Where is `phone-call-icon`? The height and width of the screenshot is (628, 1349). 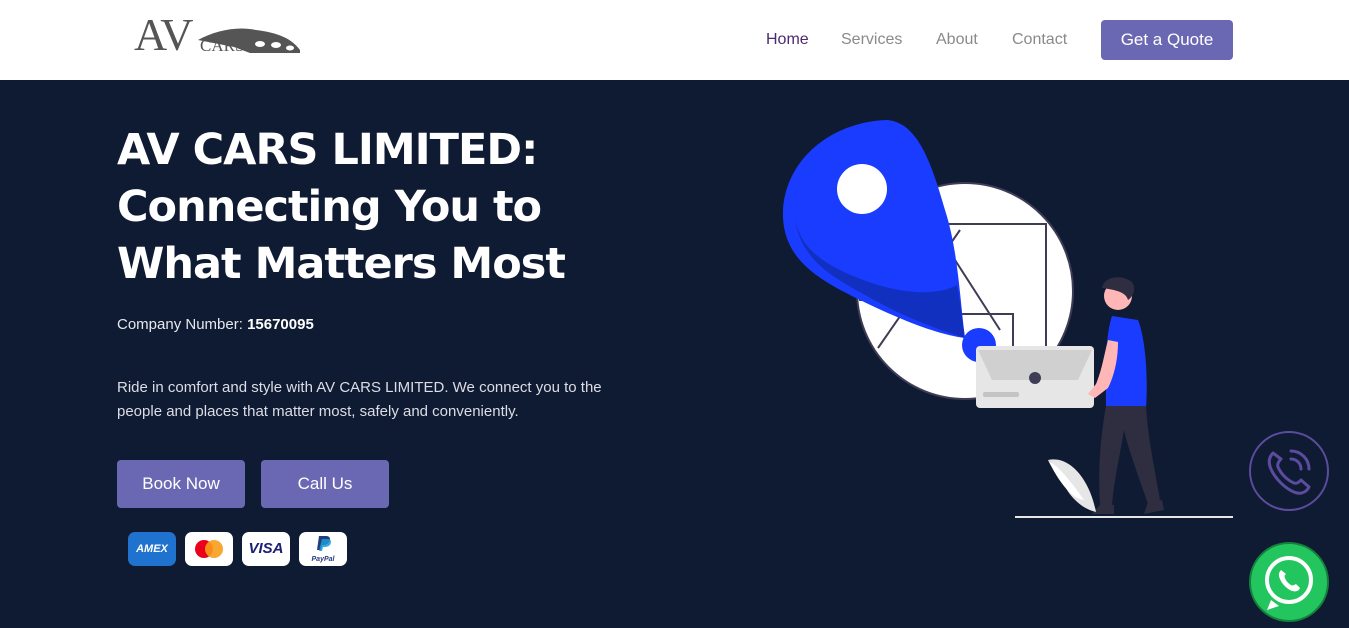 phone-call-icon is located at coordinates (1289, 472).